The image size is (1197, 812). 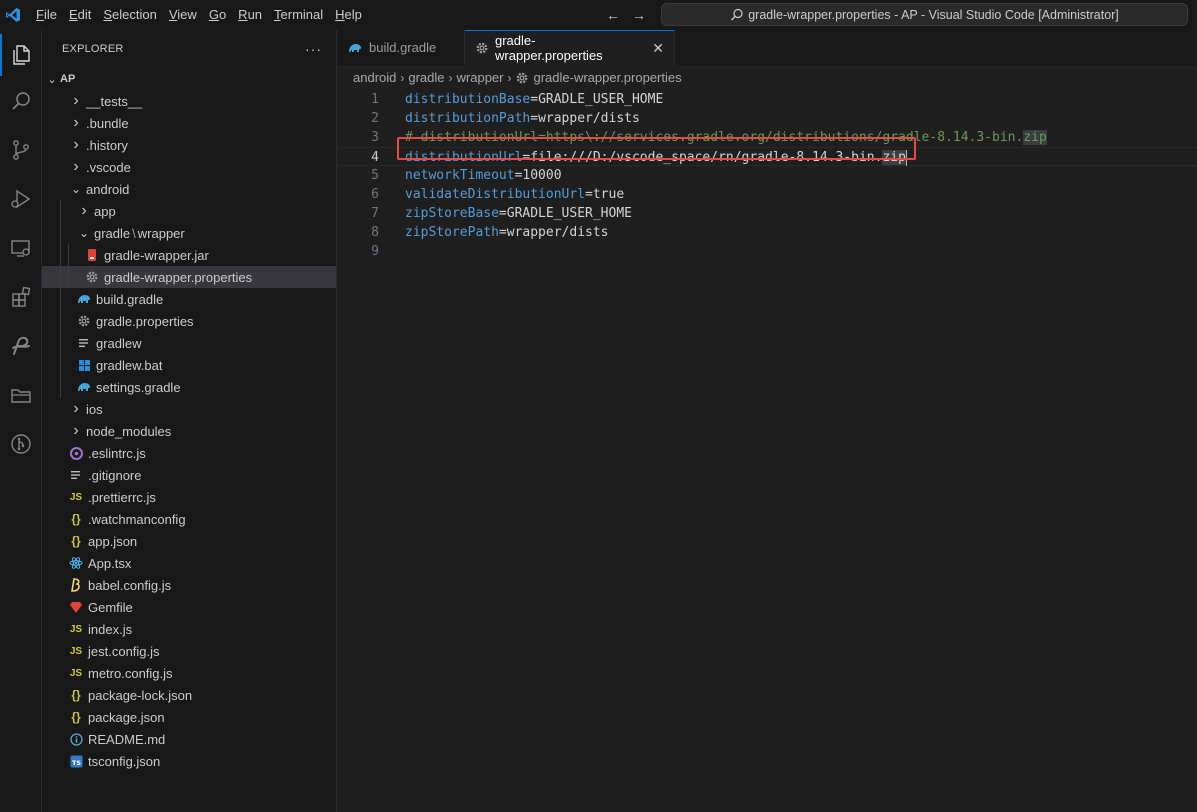 What do you see at coordinates (189, 453) in the screenshot?
I see `tree-item-eslintrc-js: .eslintrc.js` at bounding box center [189, 453].